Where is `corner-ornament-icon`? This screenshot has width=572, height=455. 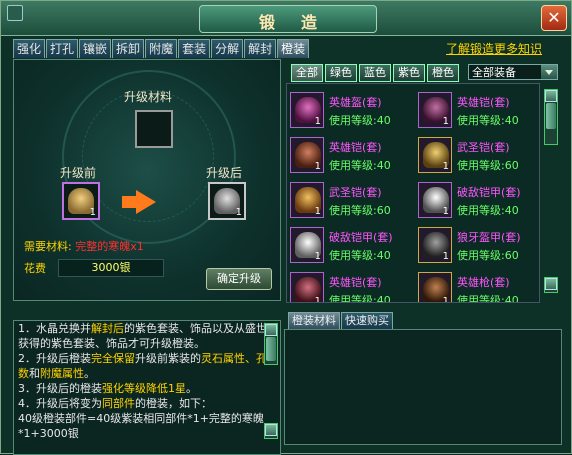 corner-ornament-icon is located at coordinates (15, 13).